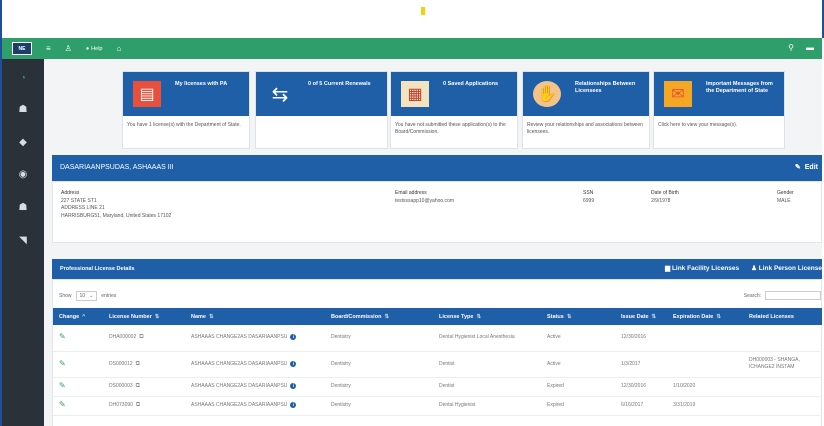 Image resolution: width=824 pixels, height=426 pixels. I want to click on license-number: DS000003, so click(121, 386).